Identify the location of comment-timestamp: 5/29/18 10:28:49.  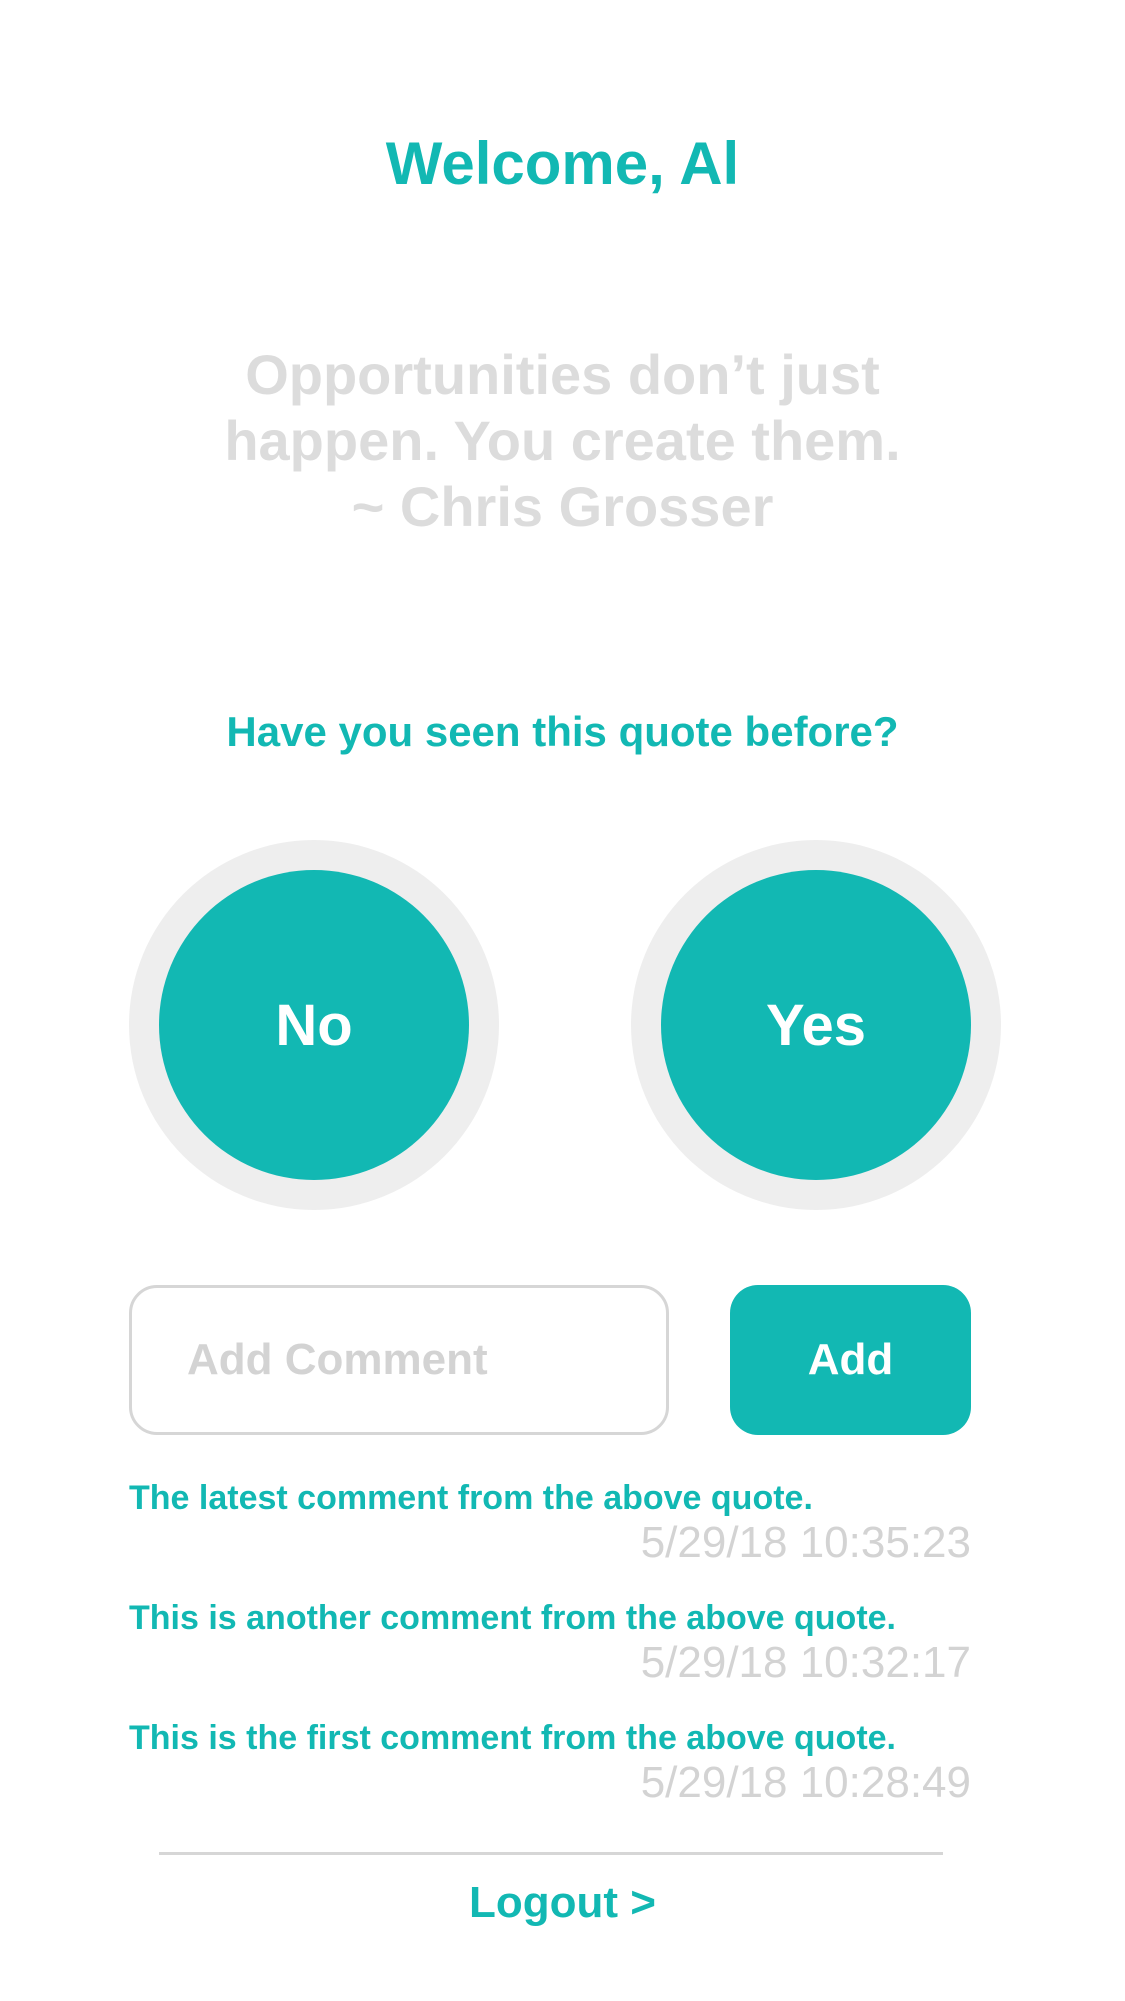
(805, 1782).